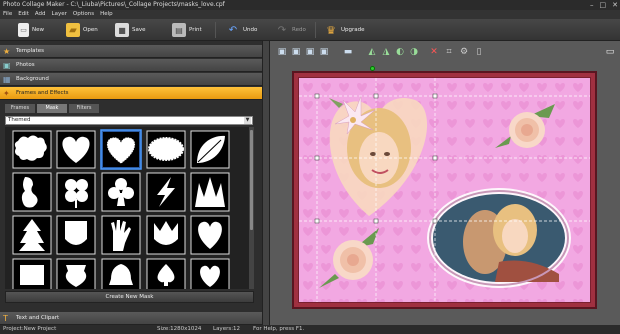  Describe the element at coordinates (266, 183) in the screenshot. I see `panel-splitter` at that location.